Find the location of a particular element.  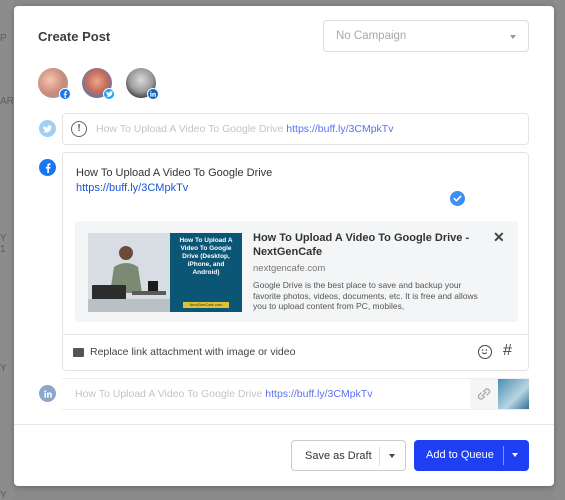

bg-fragment: Y is located at coordinates (3, 368).